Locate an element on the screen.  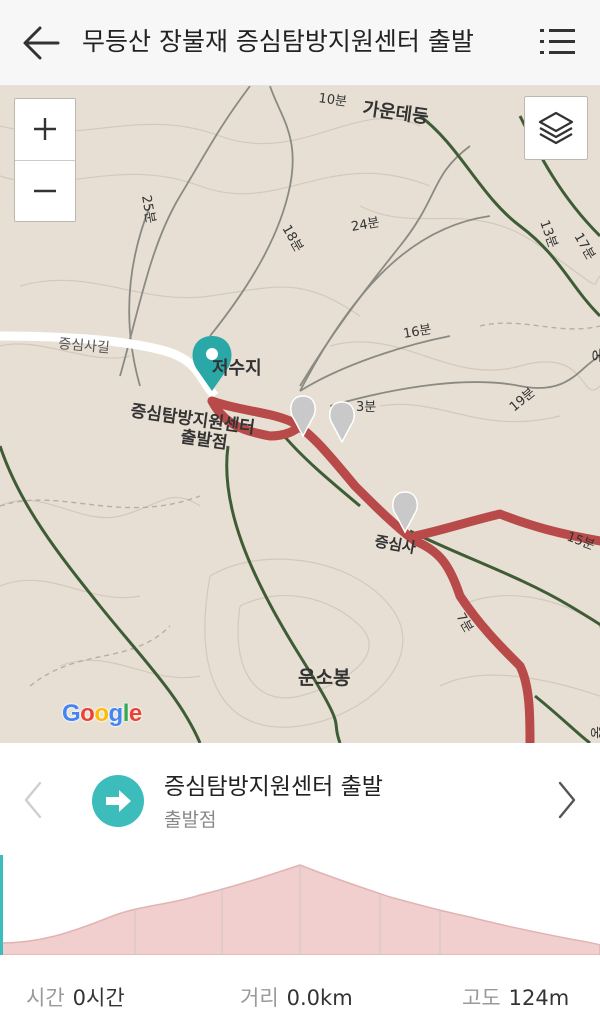
time-label-24: 24분 is located at coordinates (365, 225).